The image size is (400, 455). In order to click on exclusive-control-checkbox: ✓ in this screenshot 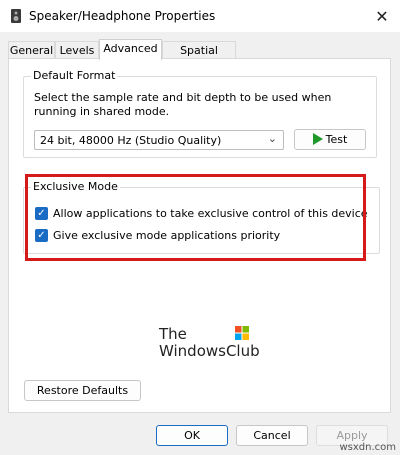, I will do `click(41, 213)`.